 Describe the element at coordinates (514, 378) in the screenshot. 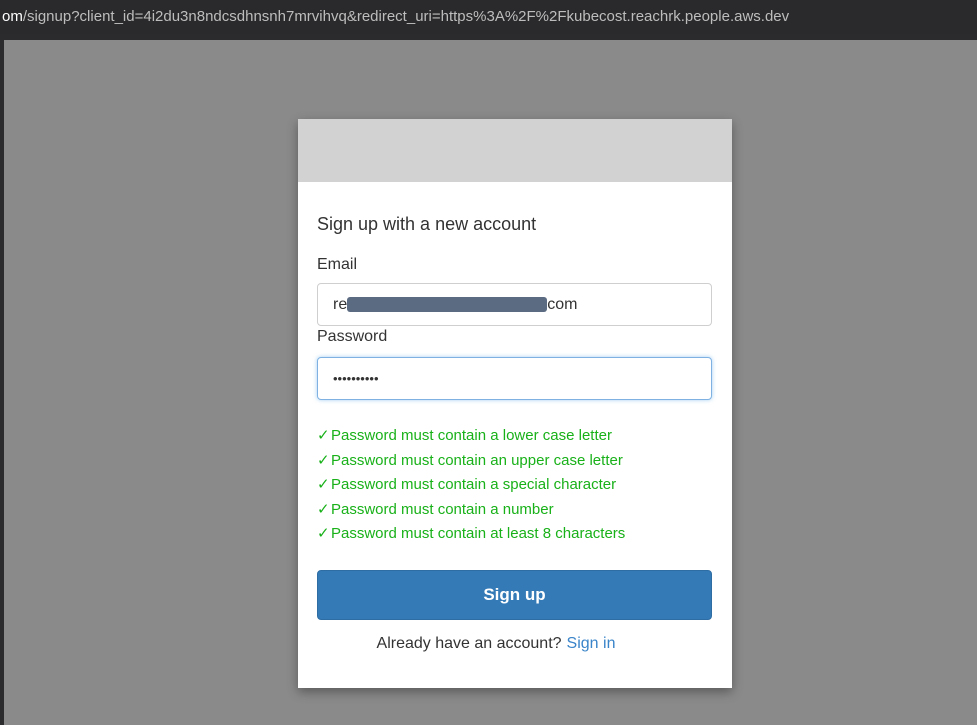

I see `password-field: ••••••••••` at that location.